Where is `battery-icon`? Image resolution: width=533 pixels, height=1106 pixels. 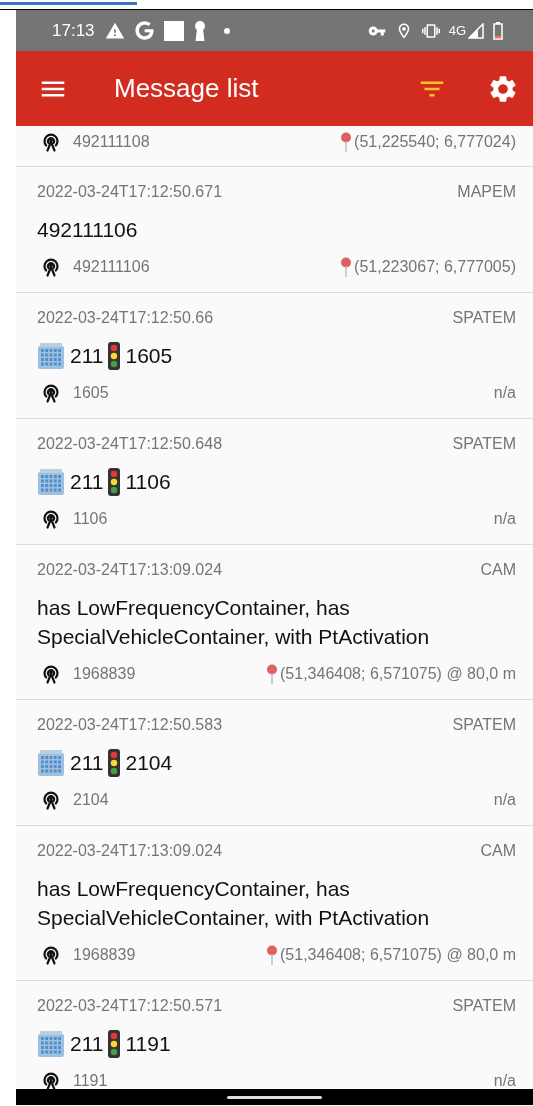
battery-icon is located at coordinates (498, 30).